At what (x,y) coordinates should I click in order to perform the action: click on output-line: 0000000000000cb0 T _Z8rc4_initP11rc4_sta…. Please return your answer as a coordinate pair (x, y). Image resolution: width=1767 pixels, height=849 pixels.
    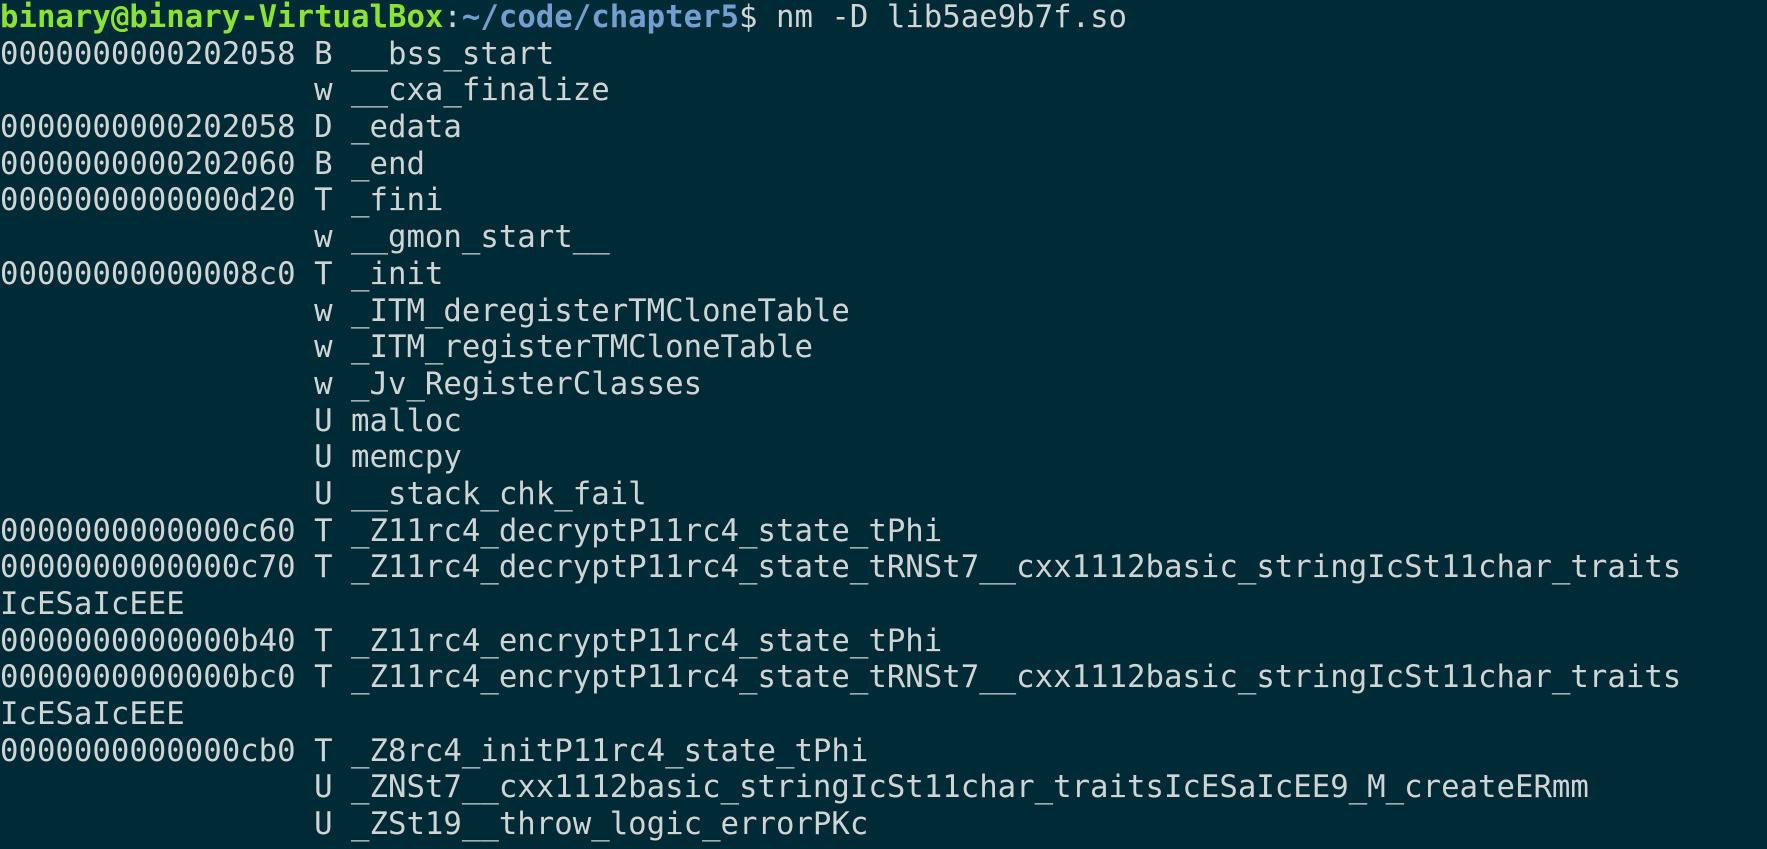
    Looking at the image, I should click on (434, 751).